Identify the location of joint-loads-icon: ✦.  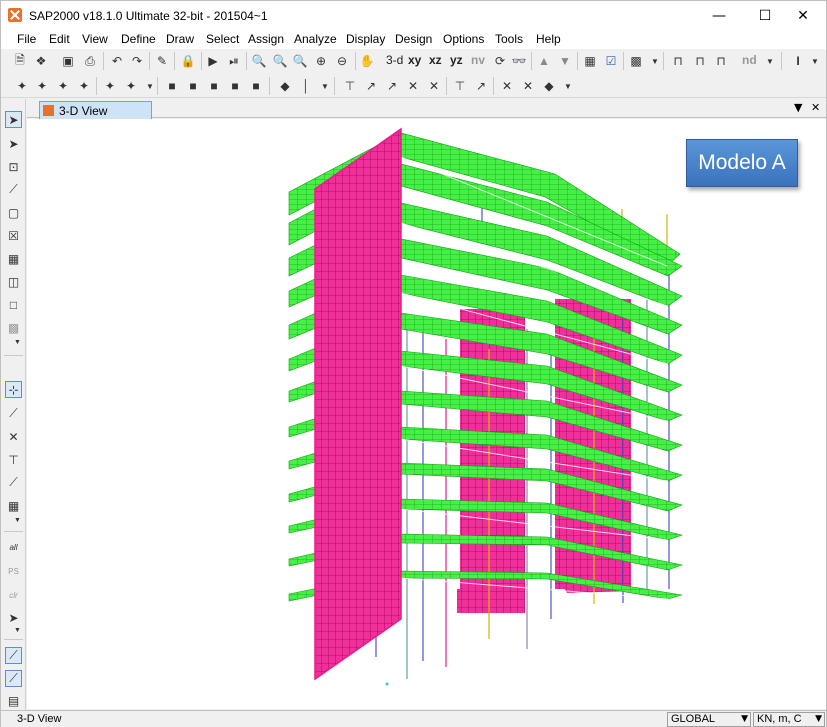
(110, 86).